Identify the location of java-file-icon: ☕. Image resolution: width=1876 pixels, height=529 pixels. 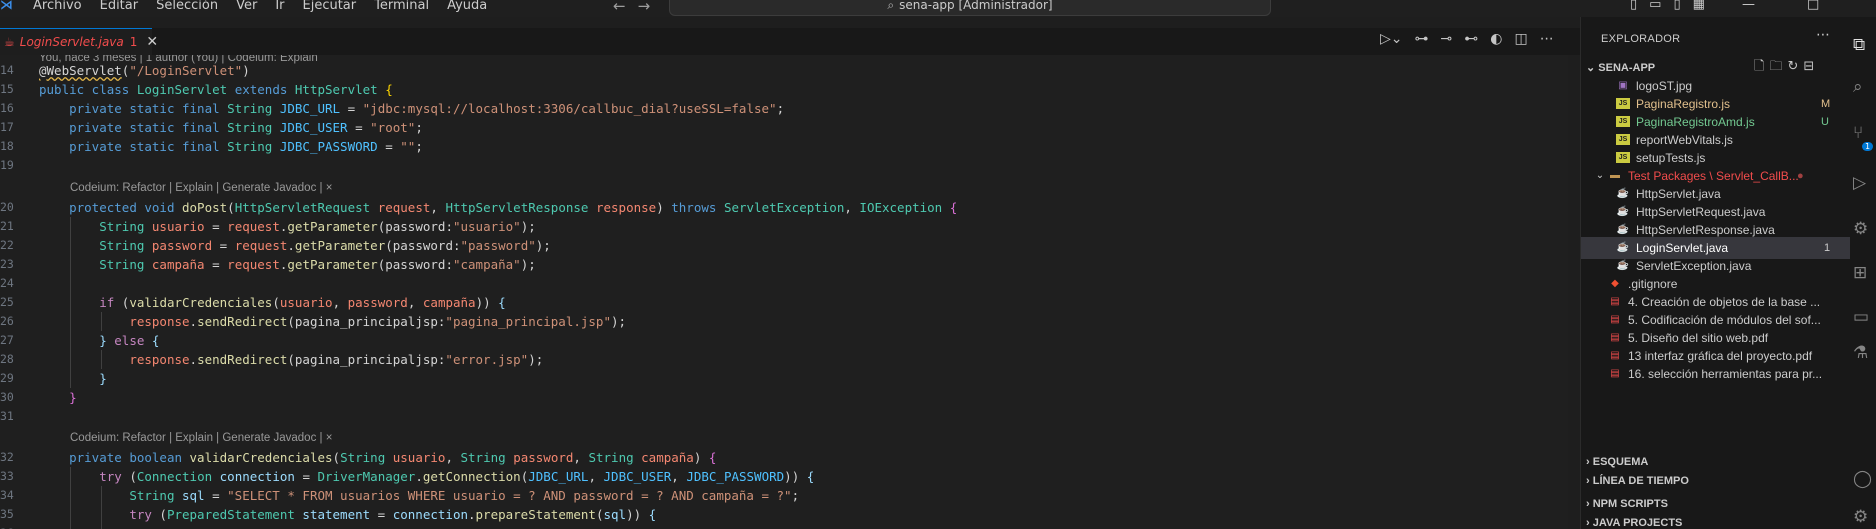
(9, 42).